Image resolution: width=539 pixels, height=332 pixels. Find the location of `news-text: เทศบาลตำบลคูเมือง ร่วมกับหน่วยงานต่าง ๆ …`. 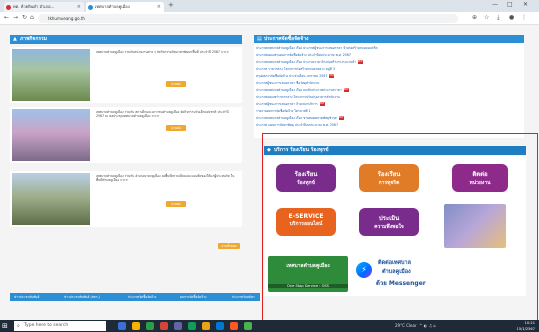

news-text: เทศบาลตำบลคูเมือง ร่วมกับหน่วยงานต่าง ๆ … is located at coordinates (162, 52).